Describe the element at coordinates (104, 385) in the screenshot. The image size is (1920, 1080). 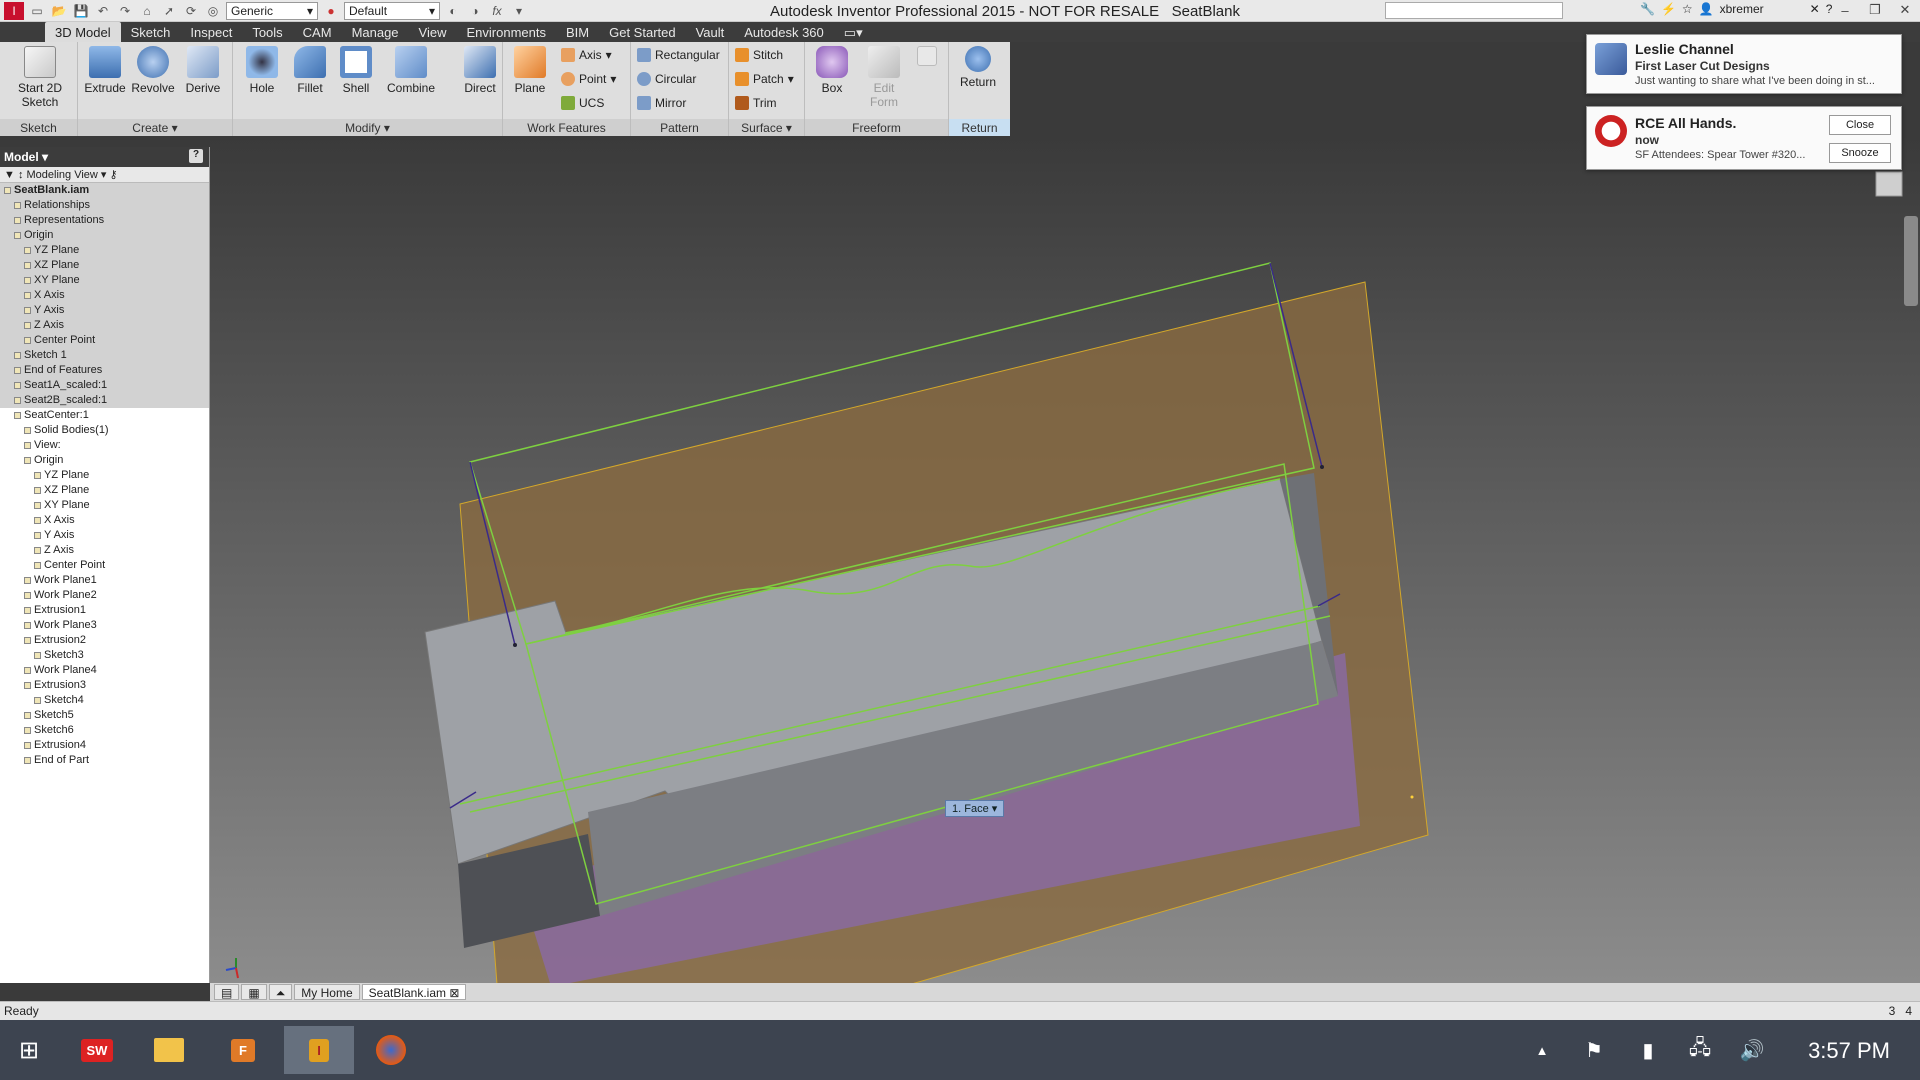
I see `tree-item: Seat1A_scaled:1` at that location.